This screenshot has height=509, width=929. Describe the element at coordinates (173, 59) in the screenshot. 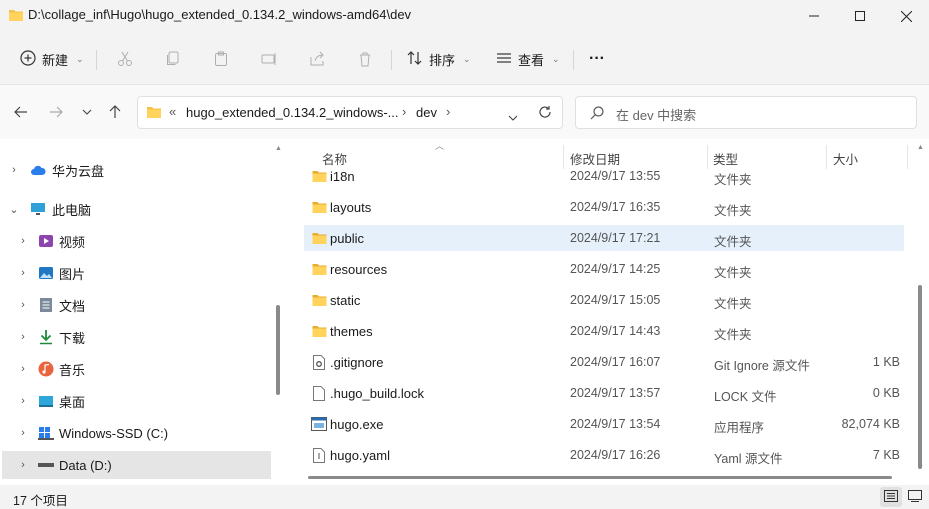

I see `copy-icon` at that location.